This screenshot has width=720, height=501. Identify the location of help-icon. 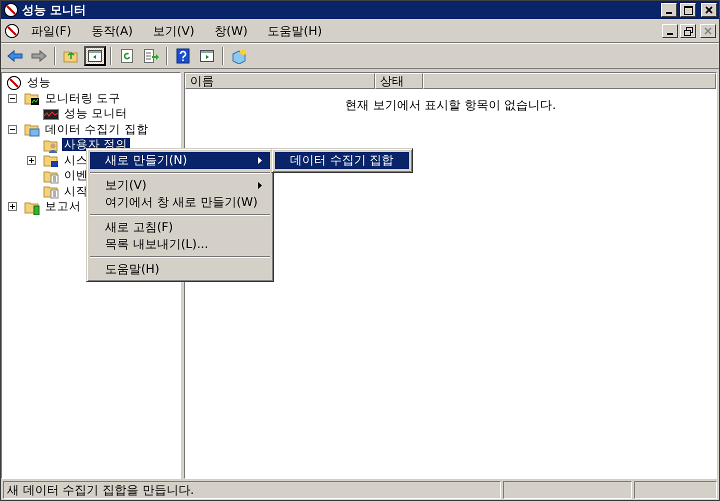
(183, 56).